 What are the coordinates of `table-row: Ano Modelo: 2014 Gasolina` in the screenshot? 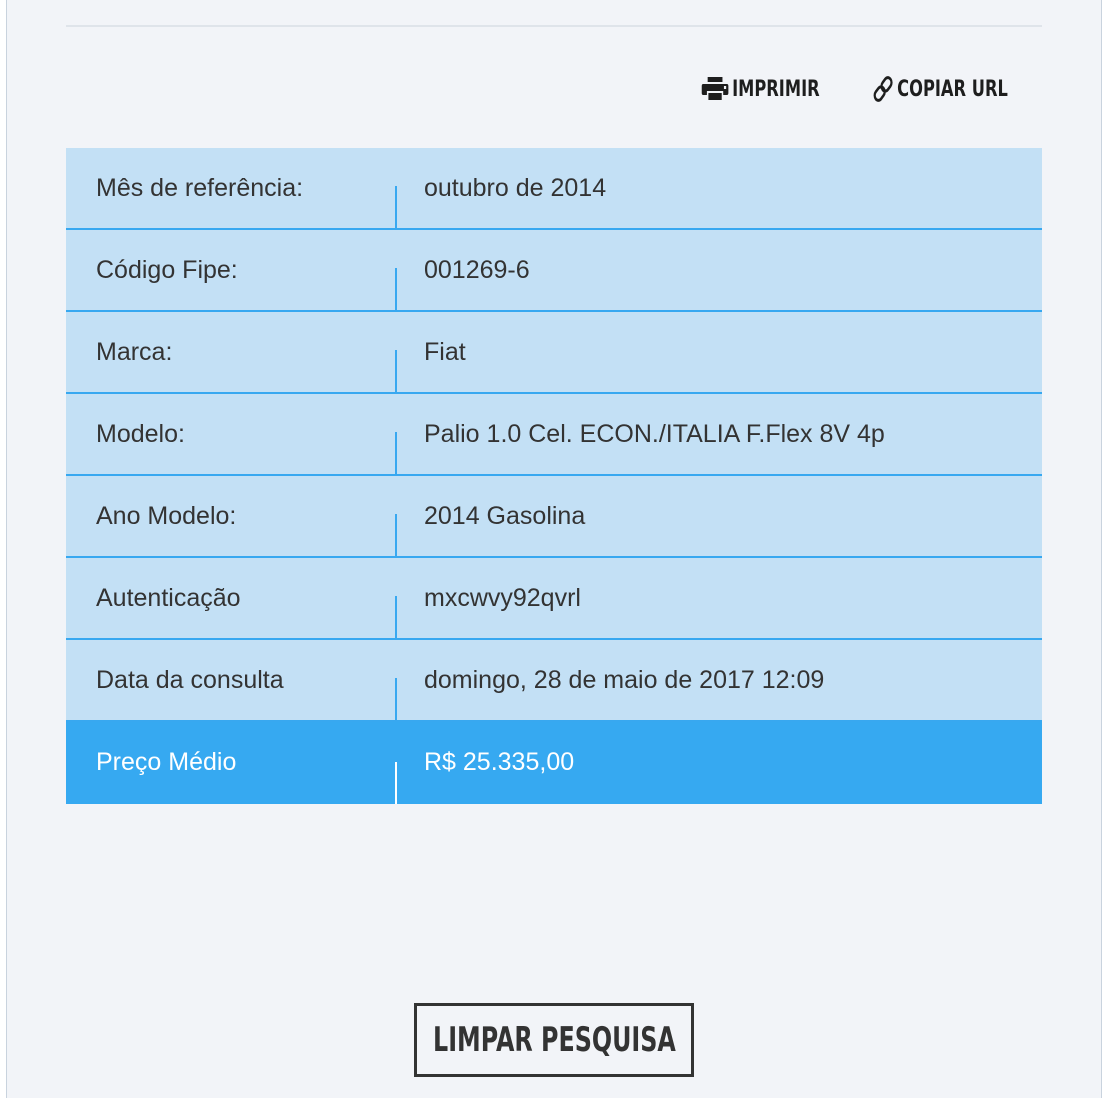 It's located at (554, 517).